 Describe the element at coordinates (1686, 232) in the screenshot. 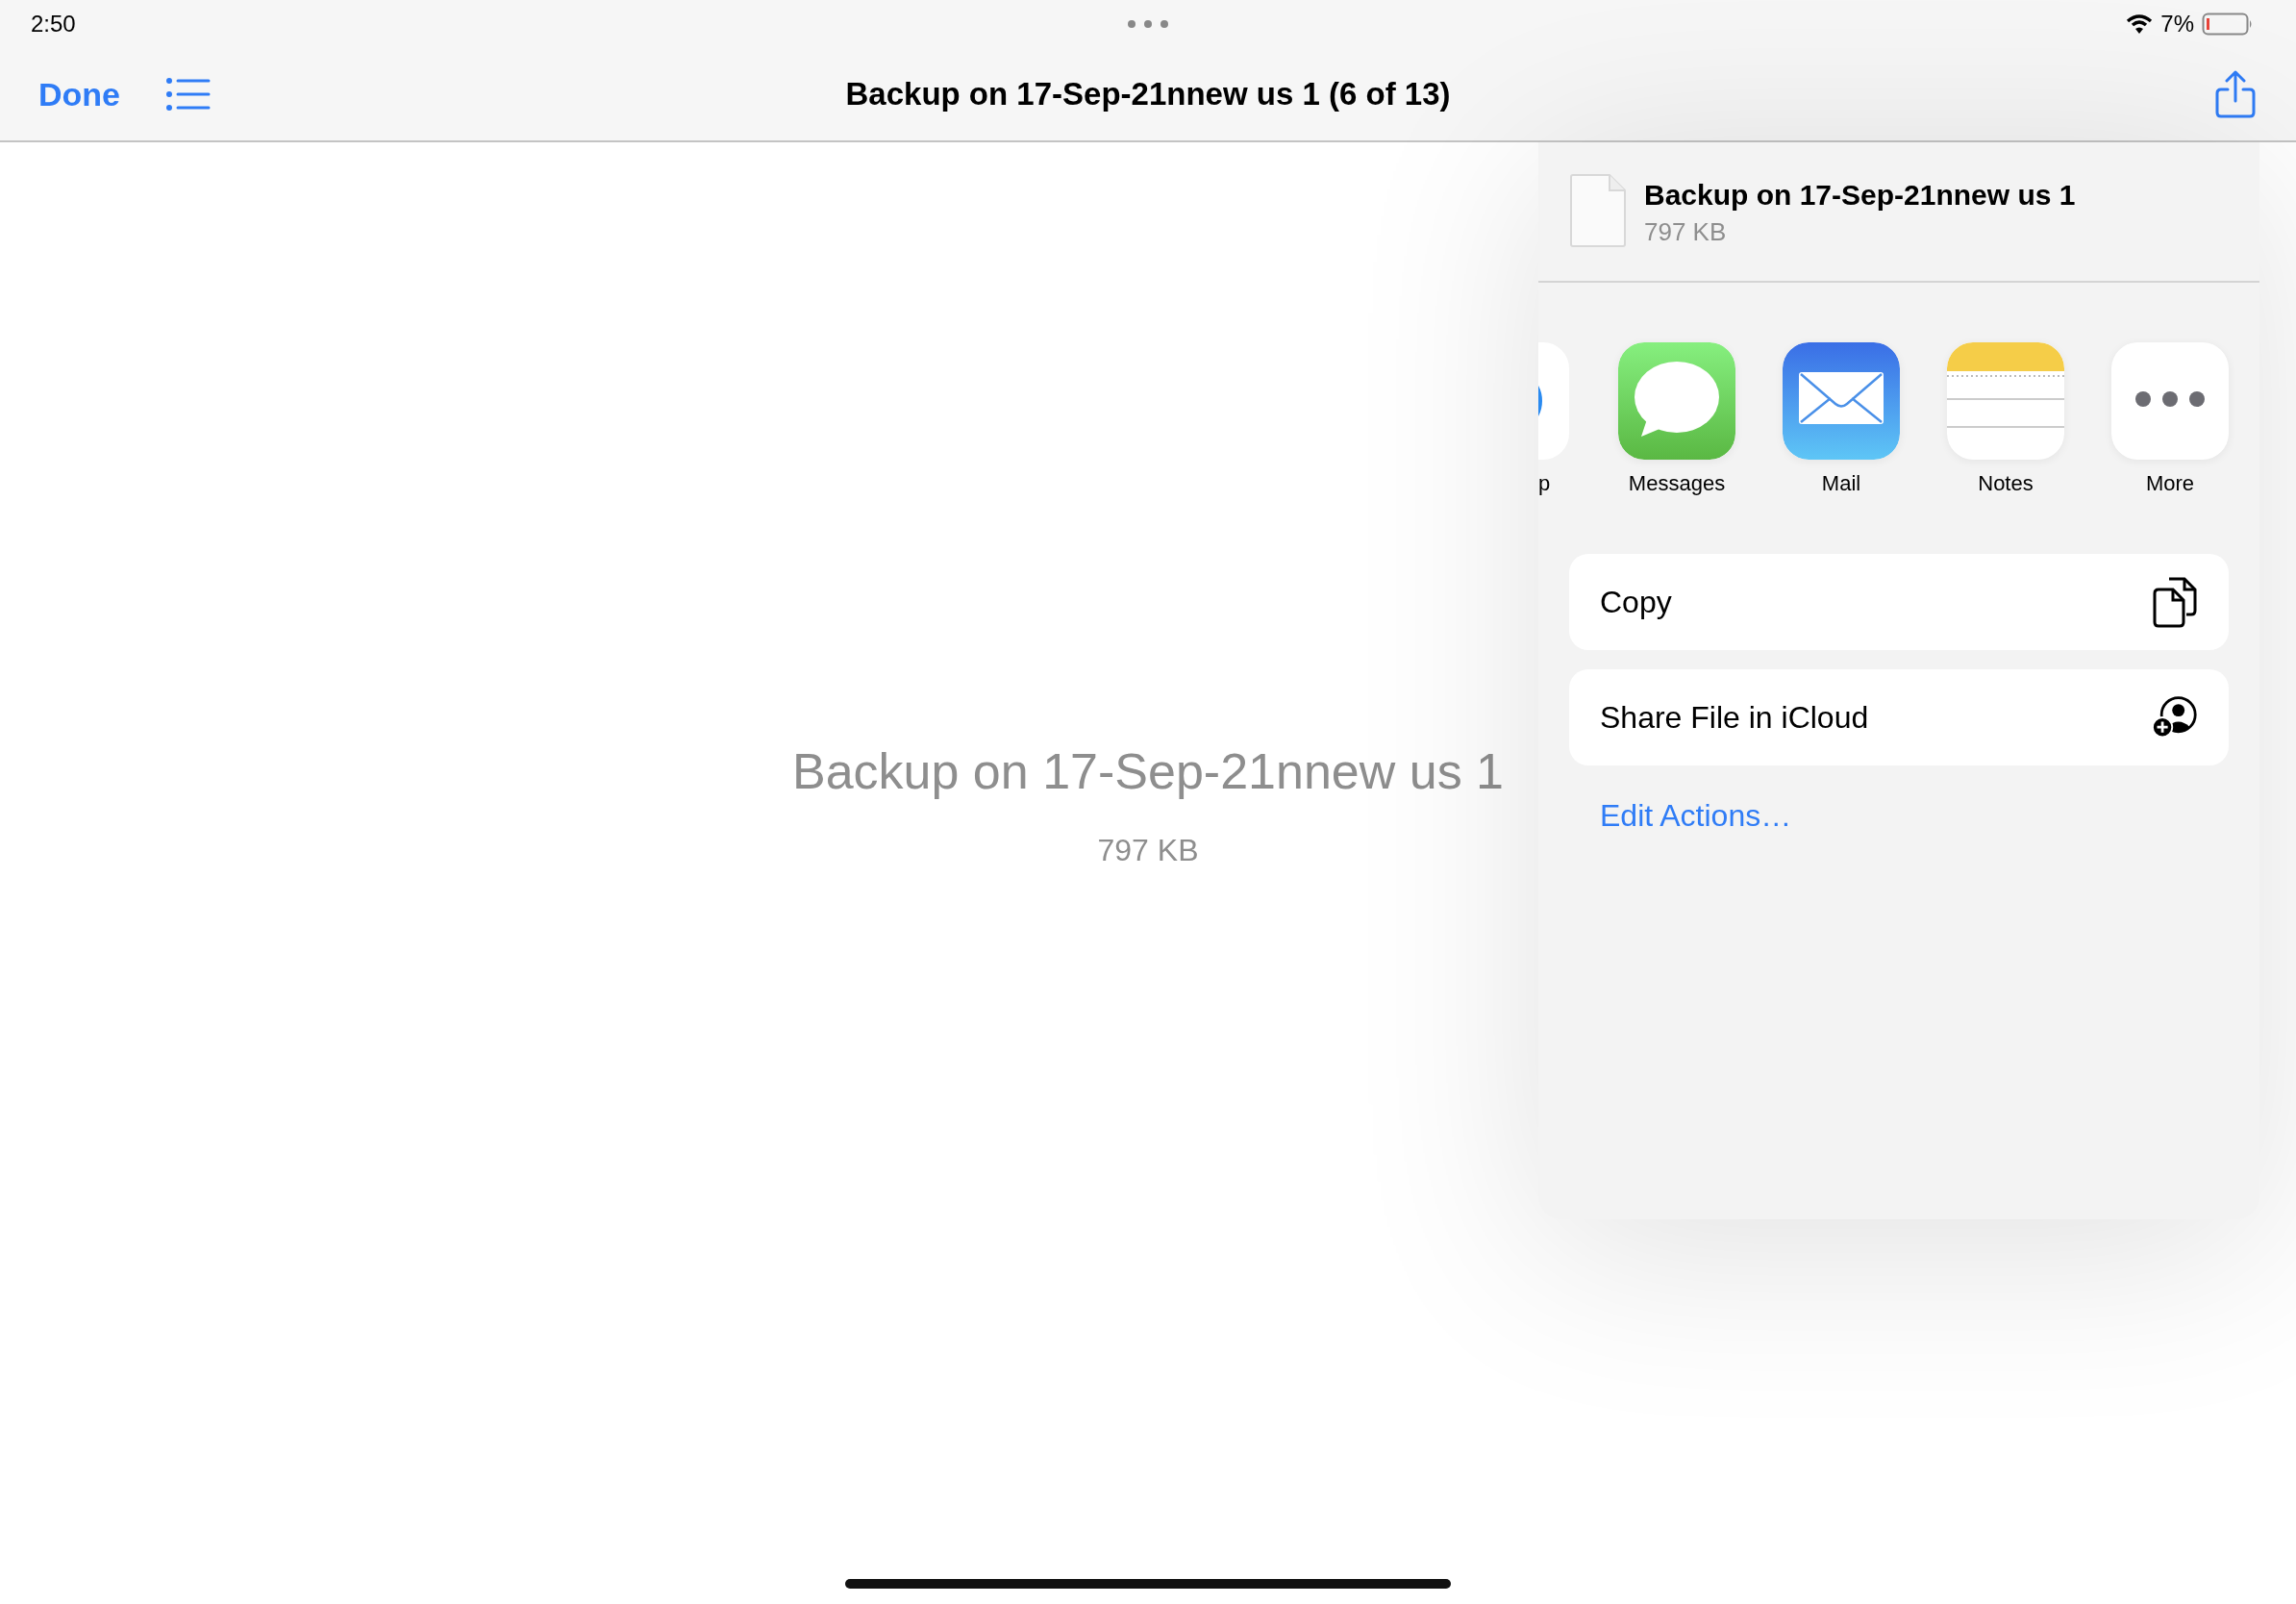

I see `share-file-size: 797 KB` at that location.